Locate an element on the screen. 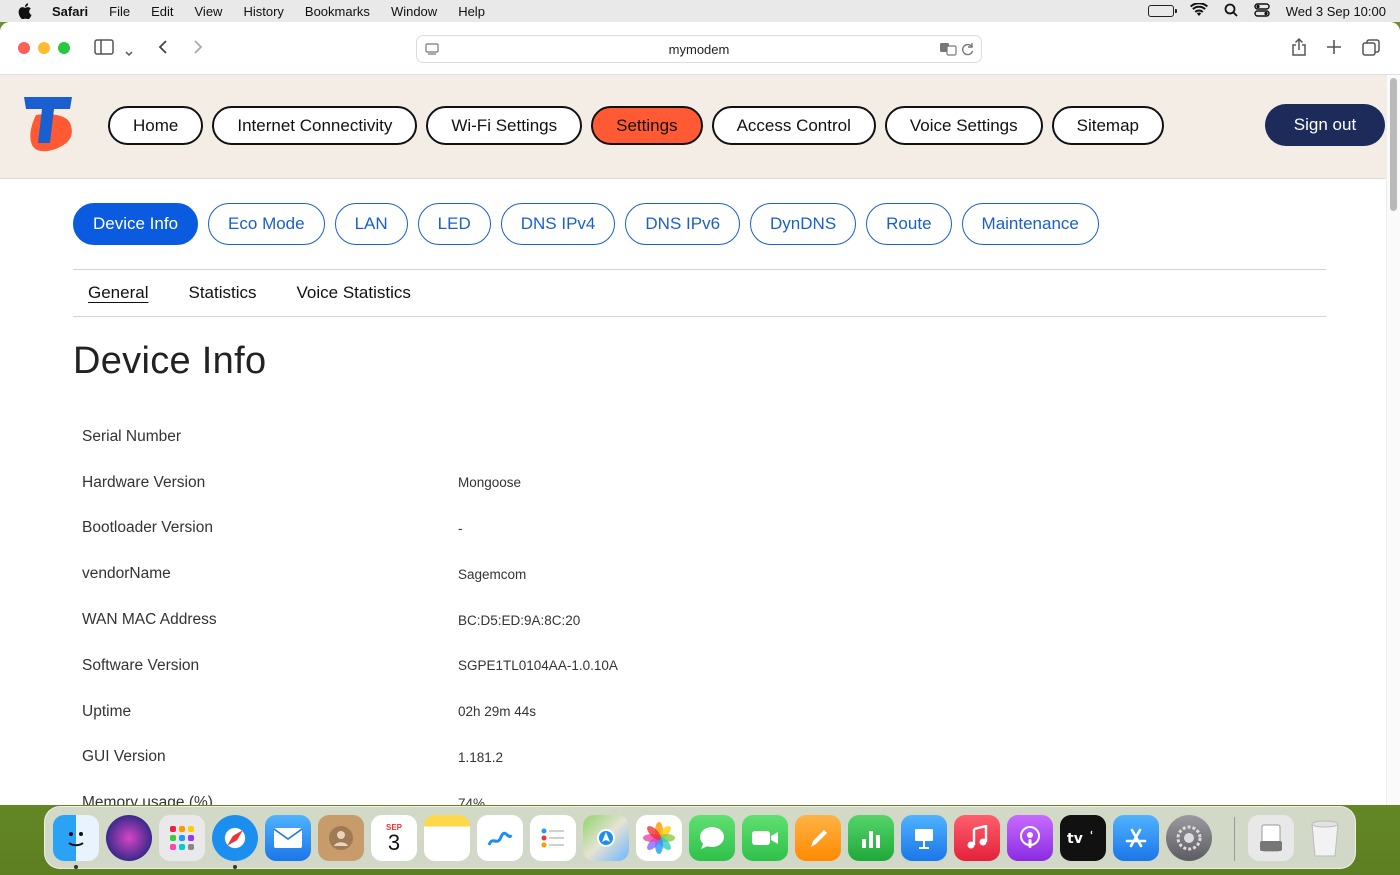 The height and width of the screenshot is (875, 1400). sign-out-button: Sign out is located at coordinates (1325, 125).